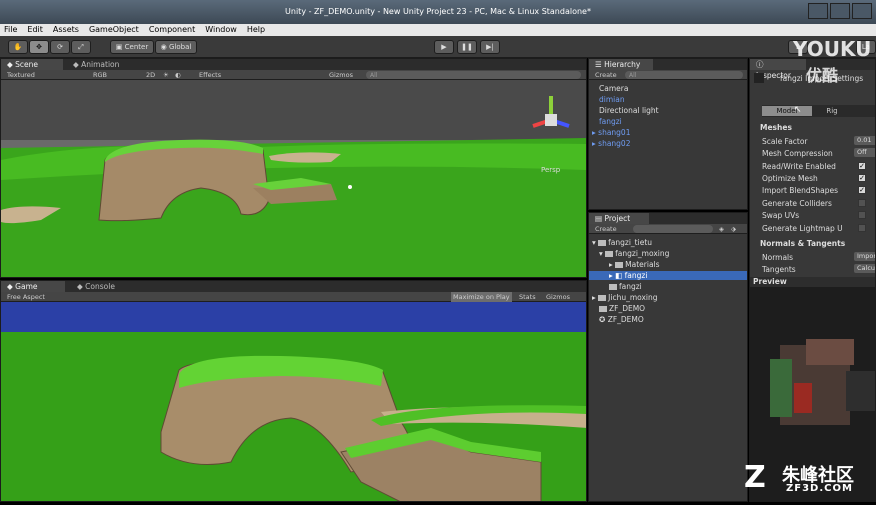 Image resolution: width=876 pixels, height=505 pixels. Describe the element at coordinates (862, 215) in the screenshot. I see `swap-uvs-checkbox` at that location.